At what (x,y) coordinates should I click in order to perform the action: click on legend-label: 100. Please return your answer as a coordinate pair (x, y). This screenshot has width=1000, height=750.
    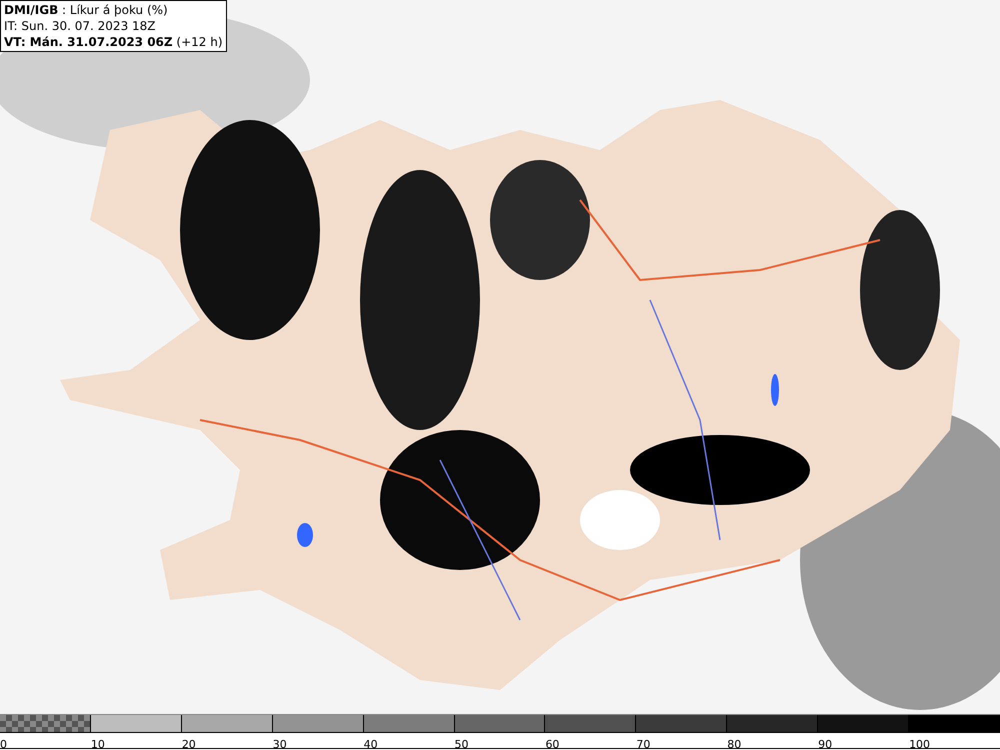
    Looking at the image, I should click on (919, 744).